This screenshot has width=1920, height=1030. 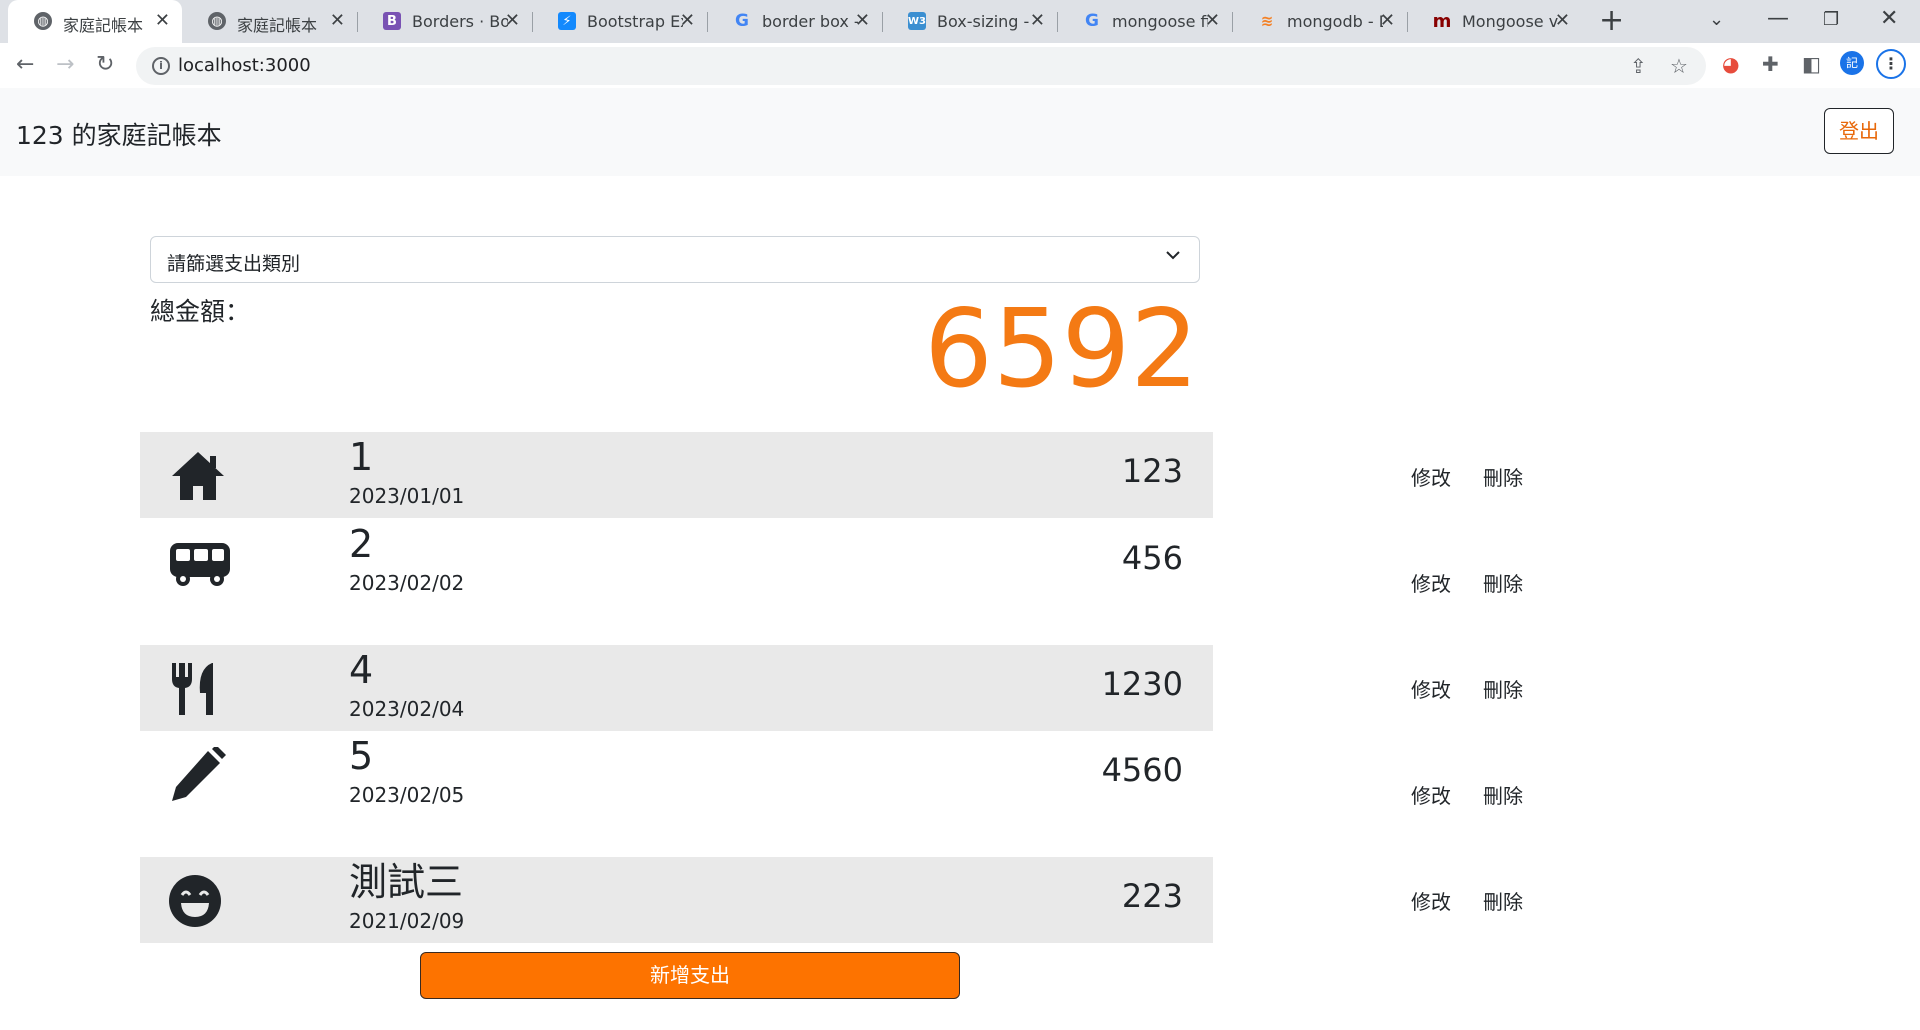 What do you see at coordinates (361, 457) in the screenshot?
I see `record-name: 1` at bounding box center [361, 457].